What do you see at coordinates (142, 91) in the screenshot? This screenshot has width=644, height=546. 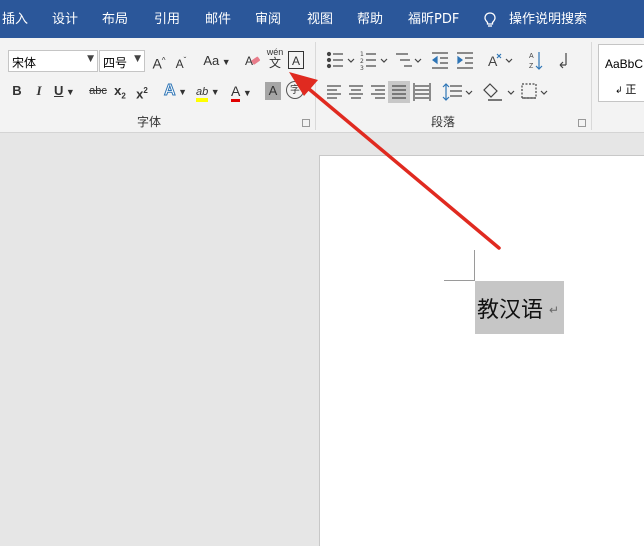 I see `superscript-button: x2` at bounding box center [142, 91].